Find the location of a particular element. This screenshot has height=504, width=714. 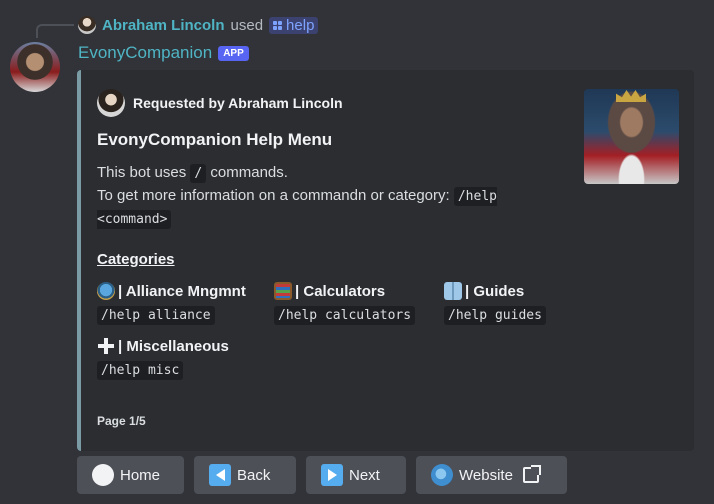

reply-header: Abraham Lincoln used help is located at coordinates (198, 25).